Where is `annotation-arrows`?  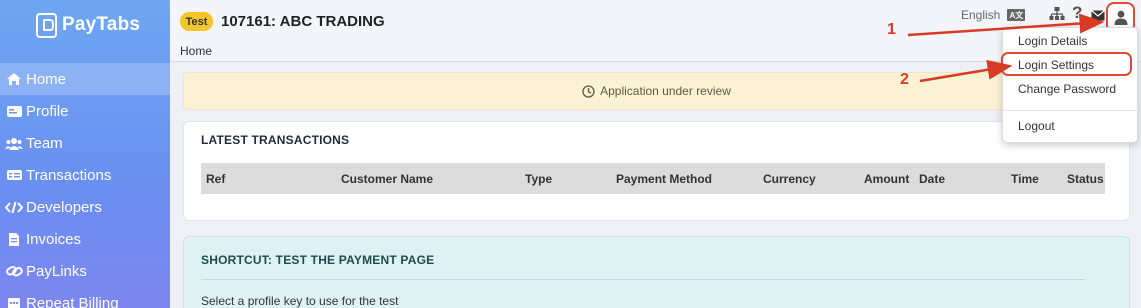 annotation-arrows is located at coordinates (1006, 48).